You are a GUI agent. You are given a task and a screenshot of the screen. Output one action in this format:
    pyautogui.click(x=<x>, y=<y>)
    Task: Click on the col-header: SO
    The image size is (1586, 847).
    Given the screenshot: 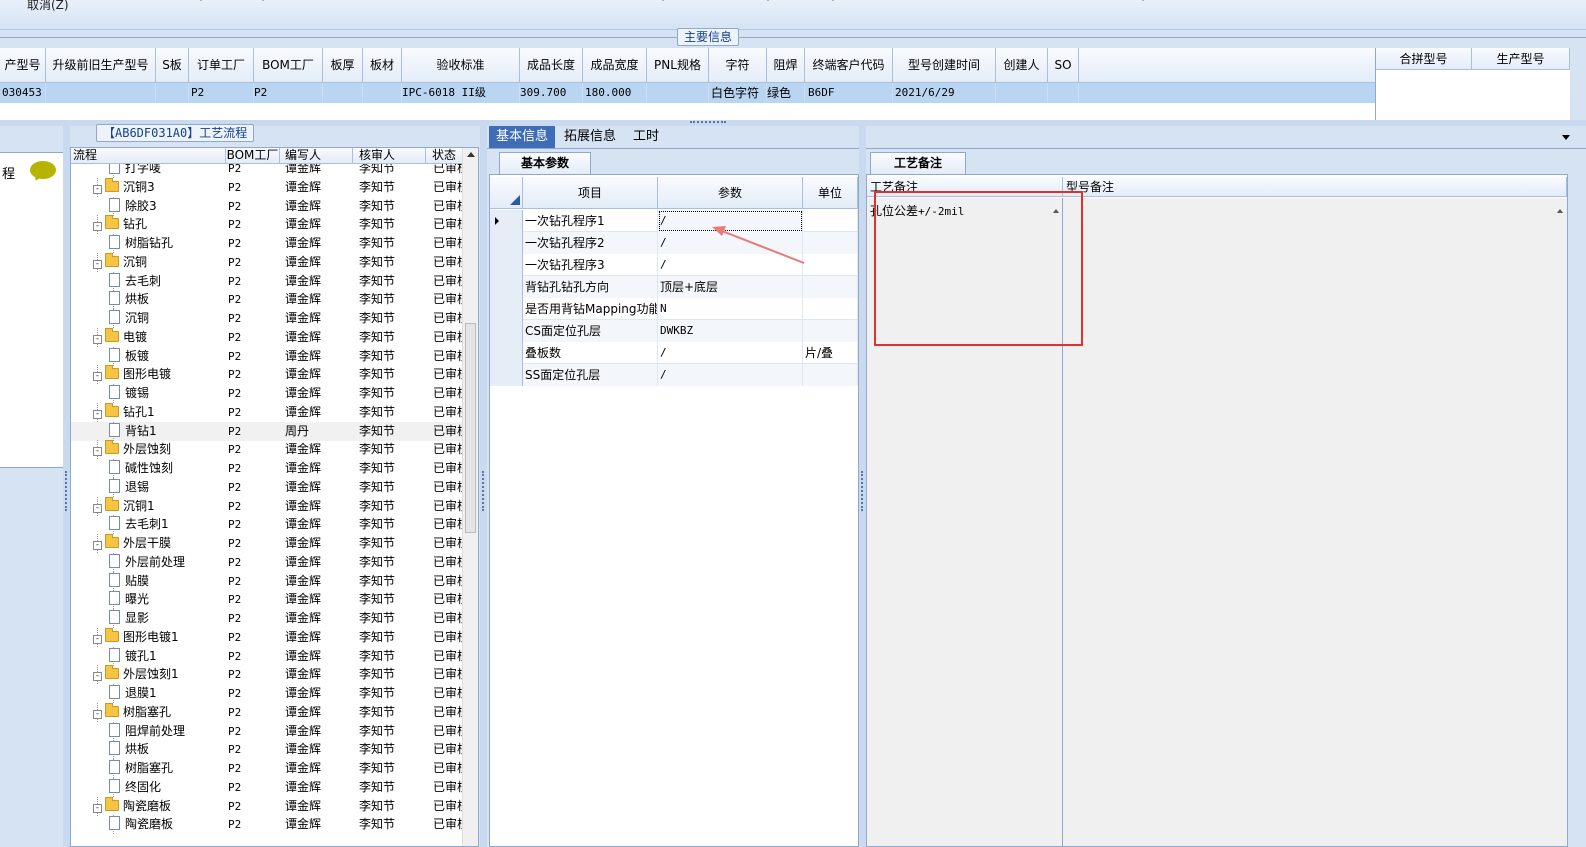 What is the action you would take?
    pyautogui.click(x=1063, y=65)
    